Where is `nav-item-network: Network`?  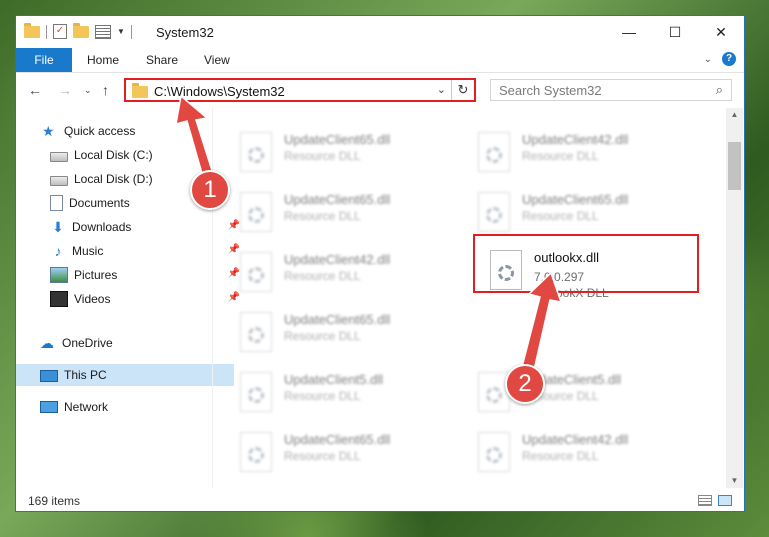
nav-item-network: Network is located at coordinates (125, 407).